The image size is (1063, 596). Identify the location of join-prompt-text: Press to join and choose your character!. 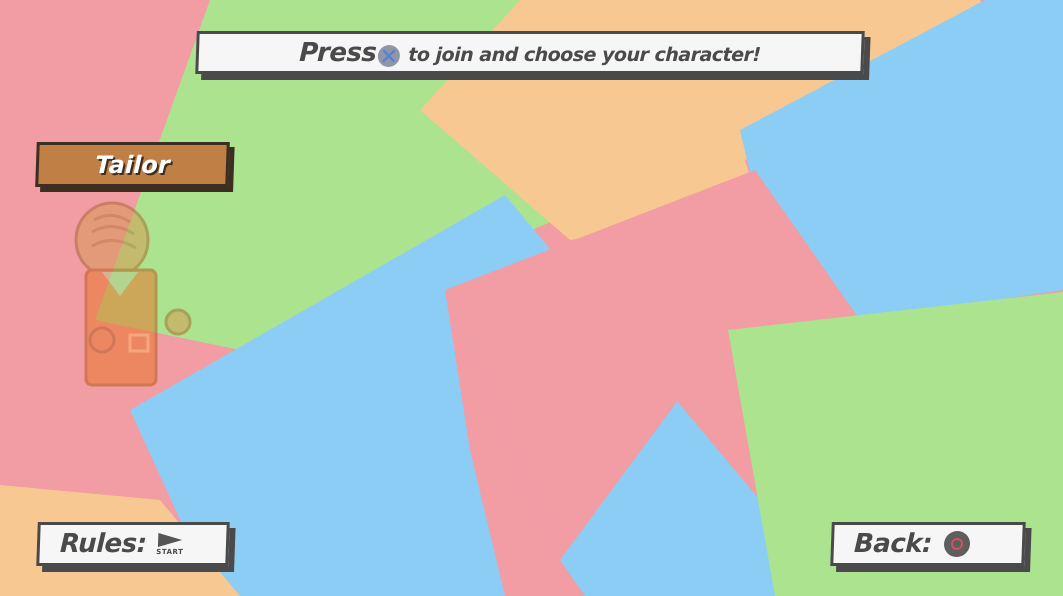
(530, 53).